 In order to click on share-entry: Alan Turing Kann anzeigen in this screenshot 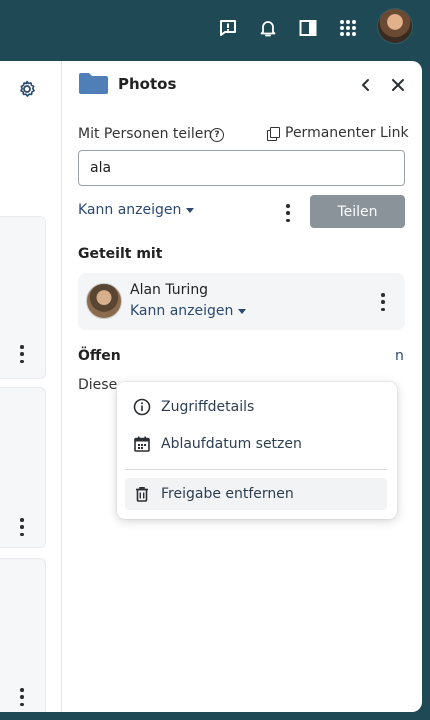, I will do `click(241, 301)`.